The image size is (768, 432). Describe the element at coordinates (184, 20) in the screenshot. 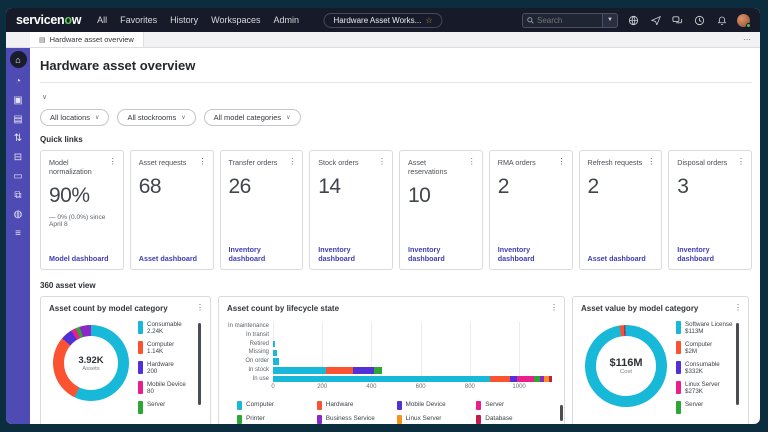

I see `nav-item-history: History` at that location.